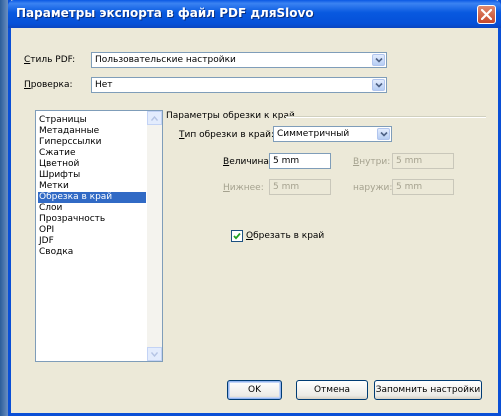 This screenshot has height=416, width=501. Describe the element at coordinates (300, 187) in the screenshot. I see `bottom-input: 5 mm` at that location.